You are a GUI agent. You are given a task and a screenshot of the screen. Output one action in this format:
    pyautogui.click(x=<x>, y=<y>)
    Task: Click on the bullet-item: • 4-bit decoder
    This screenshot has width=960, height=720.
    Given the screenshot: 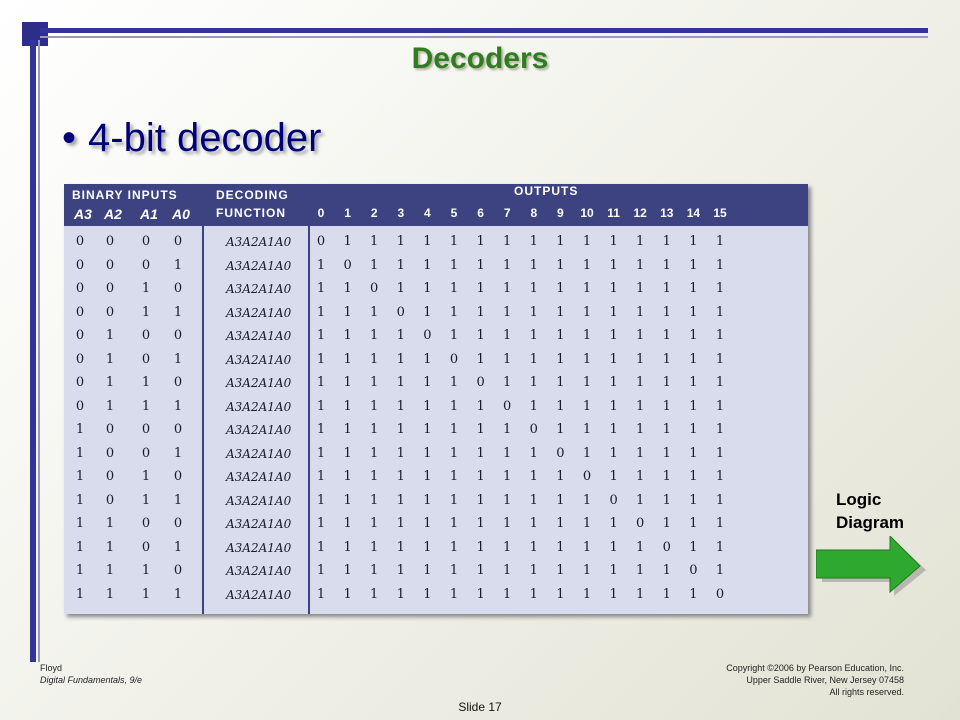 What is the action you would take?
    pyautogui.click(x=192, y=138)
    